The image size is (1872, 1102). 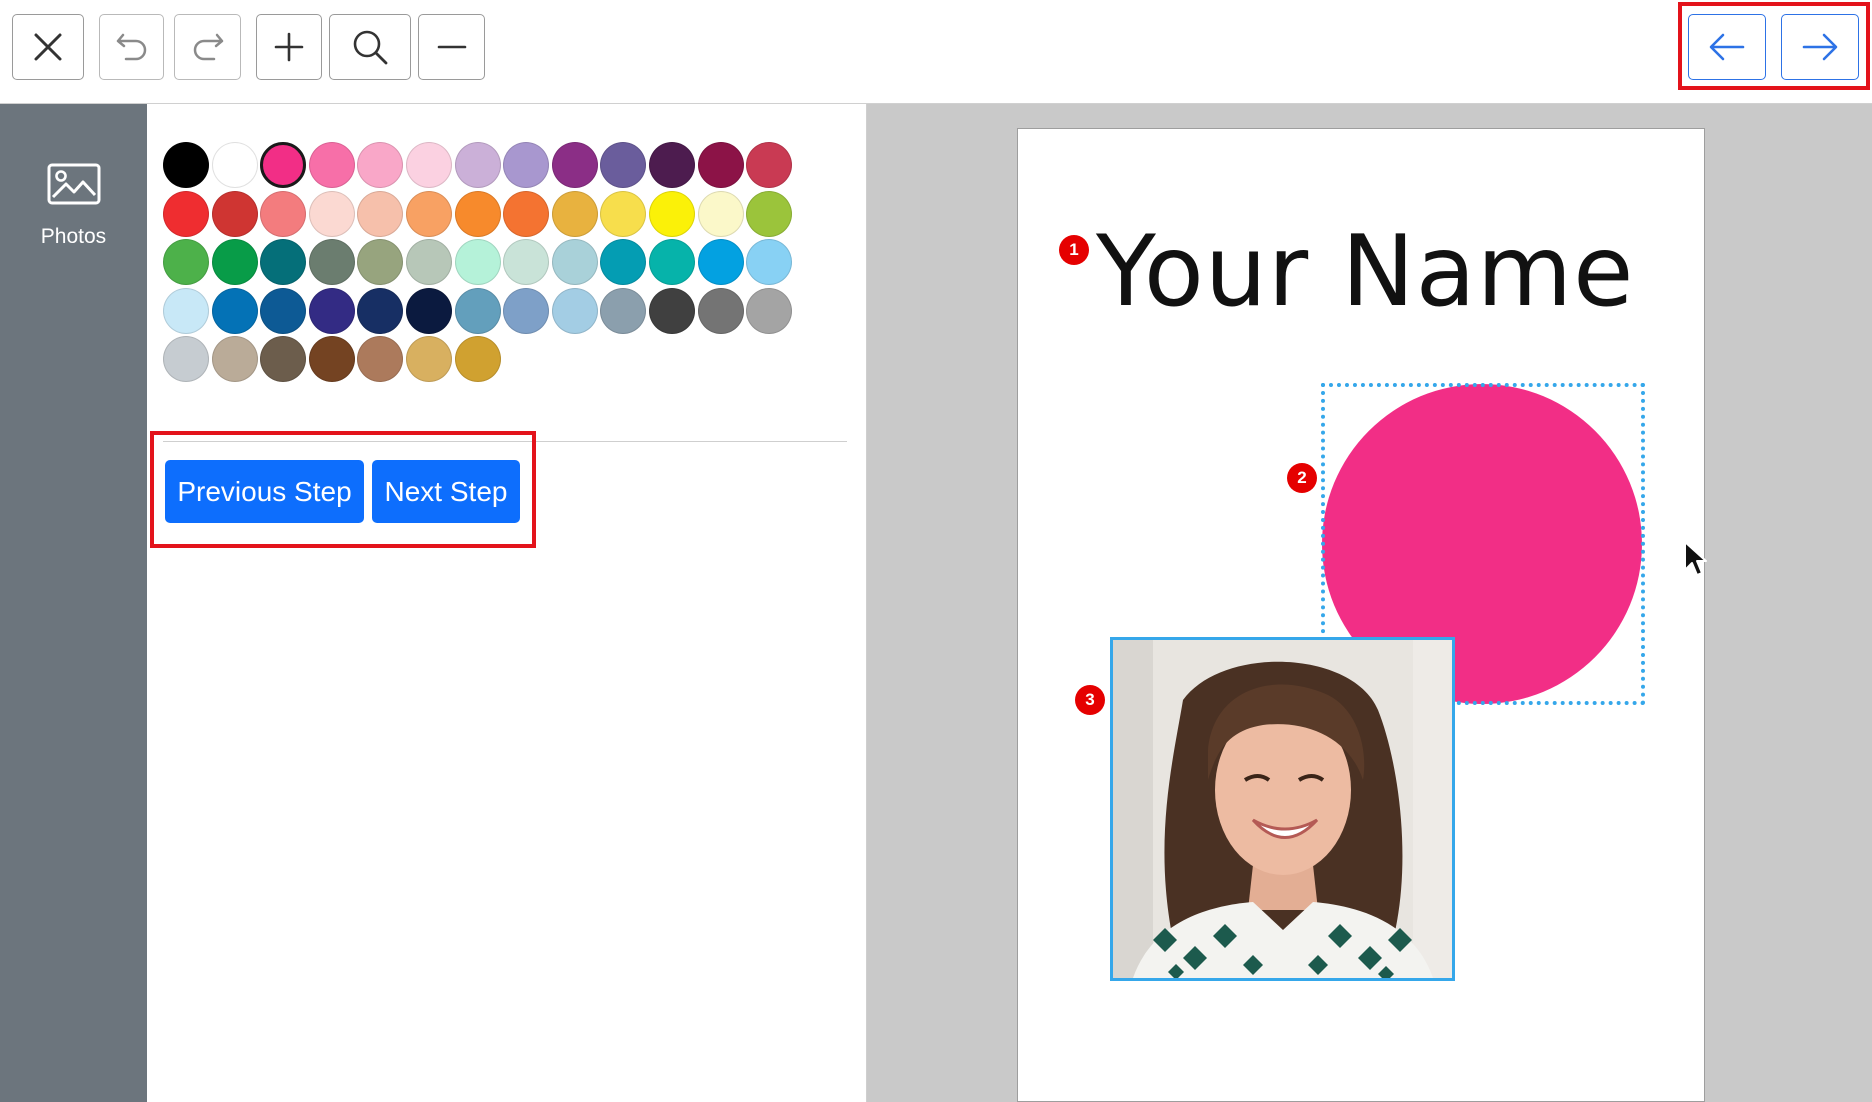 I want to click on close-button, so click(x=48, y=47).